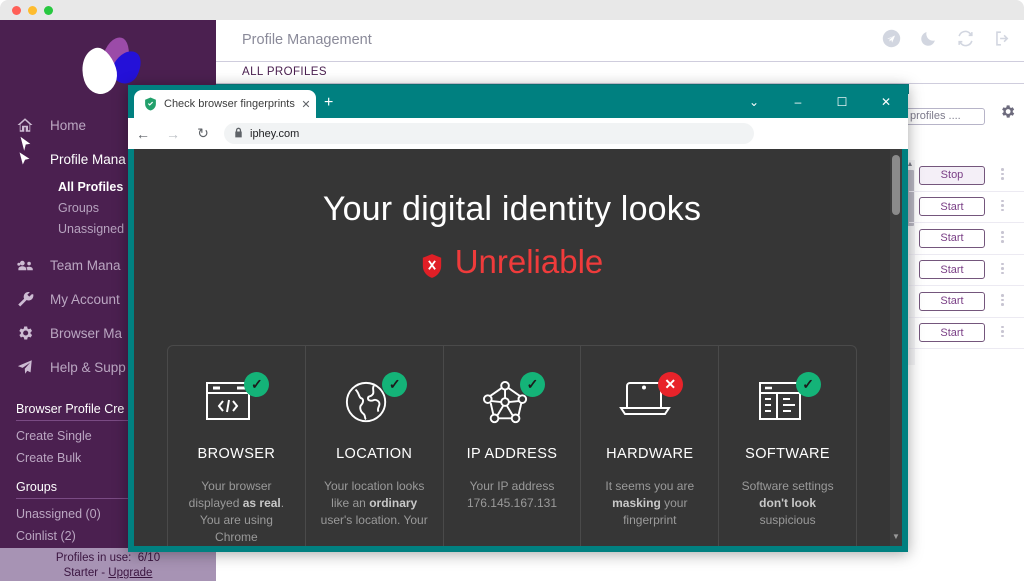 The width and height of the screenshot is (1024, 581). Describe the element at coordinates (33, 367) in the screenshot. I see `paper-plane-icon` at that location.